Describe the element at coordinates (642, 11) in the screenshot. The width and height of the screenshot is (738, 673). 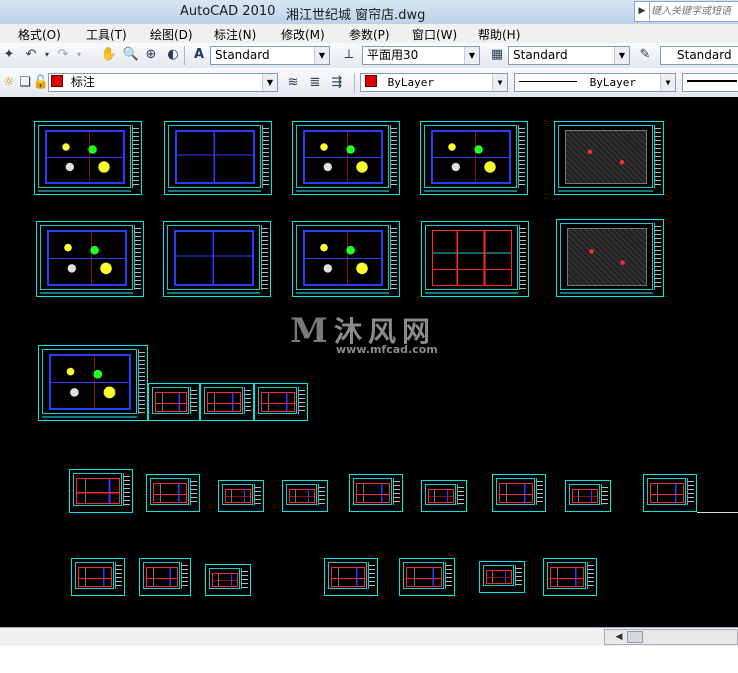
I see `collapse-arrow-icon: ▶` at that location.